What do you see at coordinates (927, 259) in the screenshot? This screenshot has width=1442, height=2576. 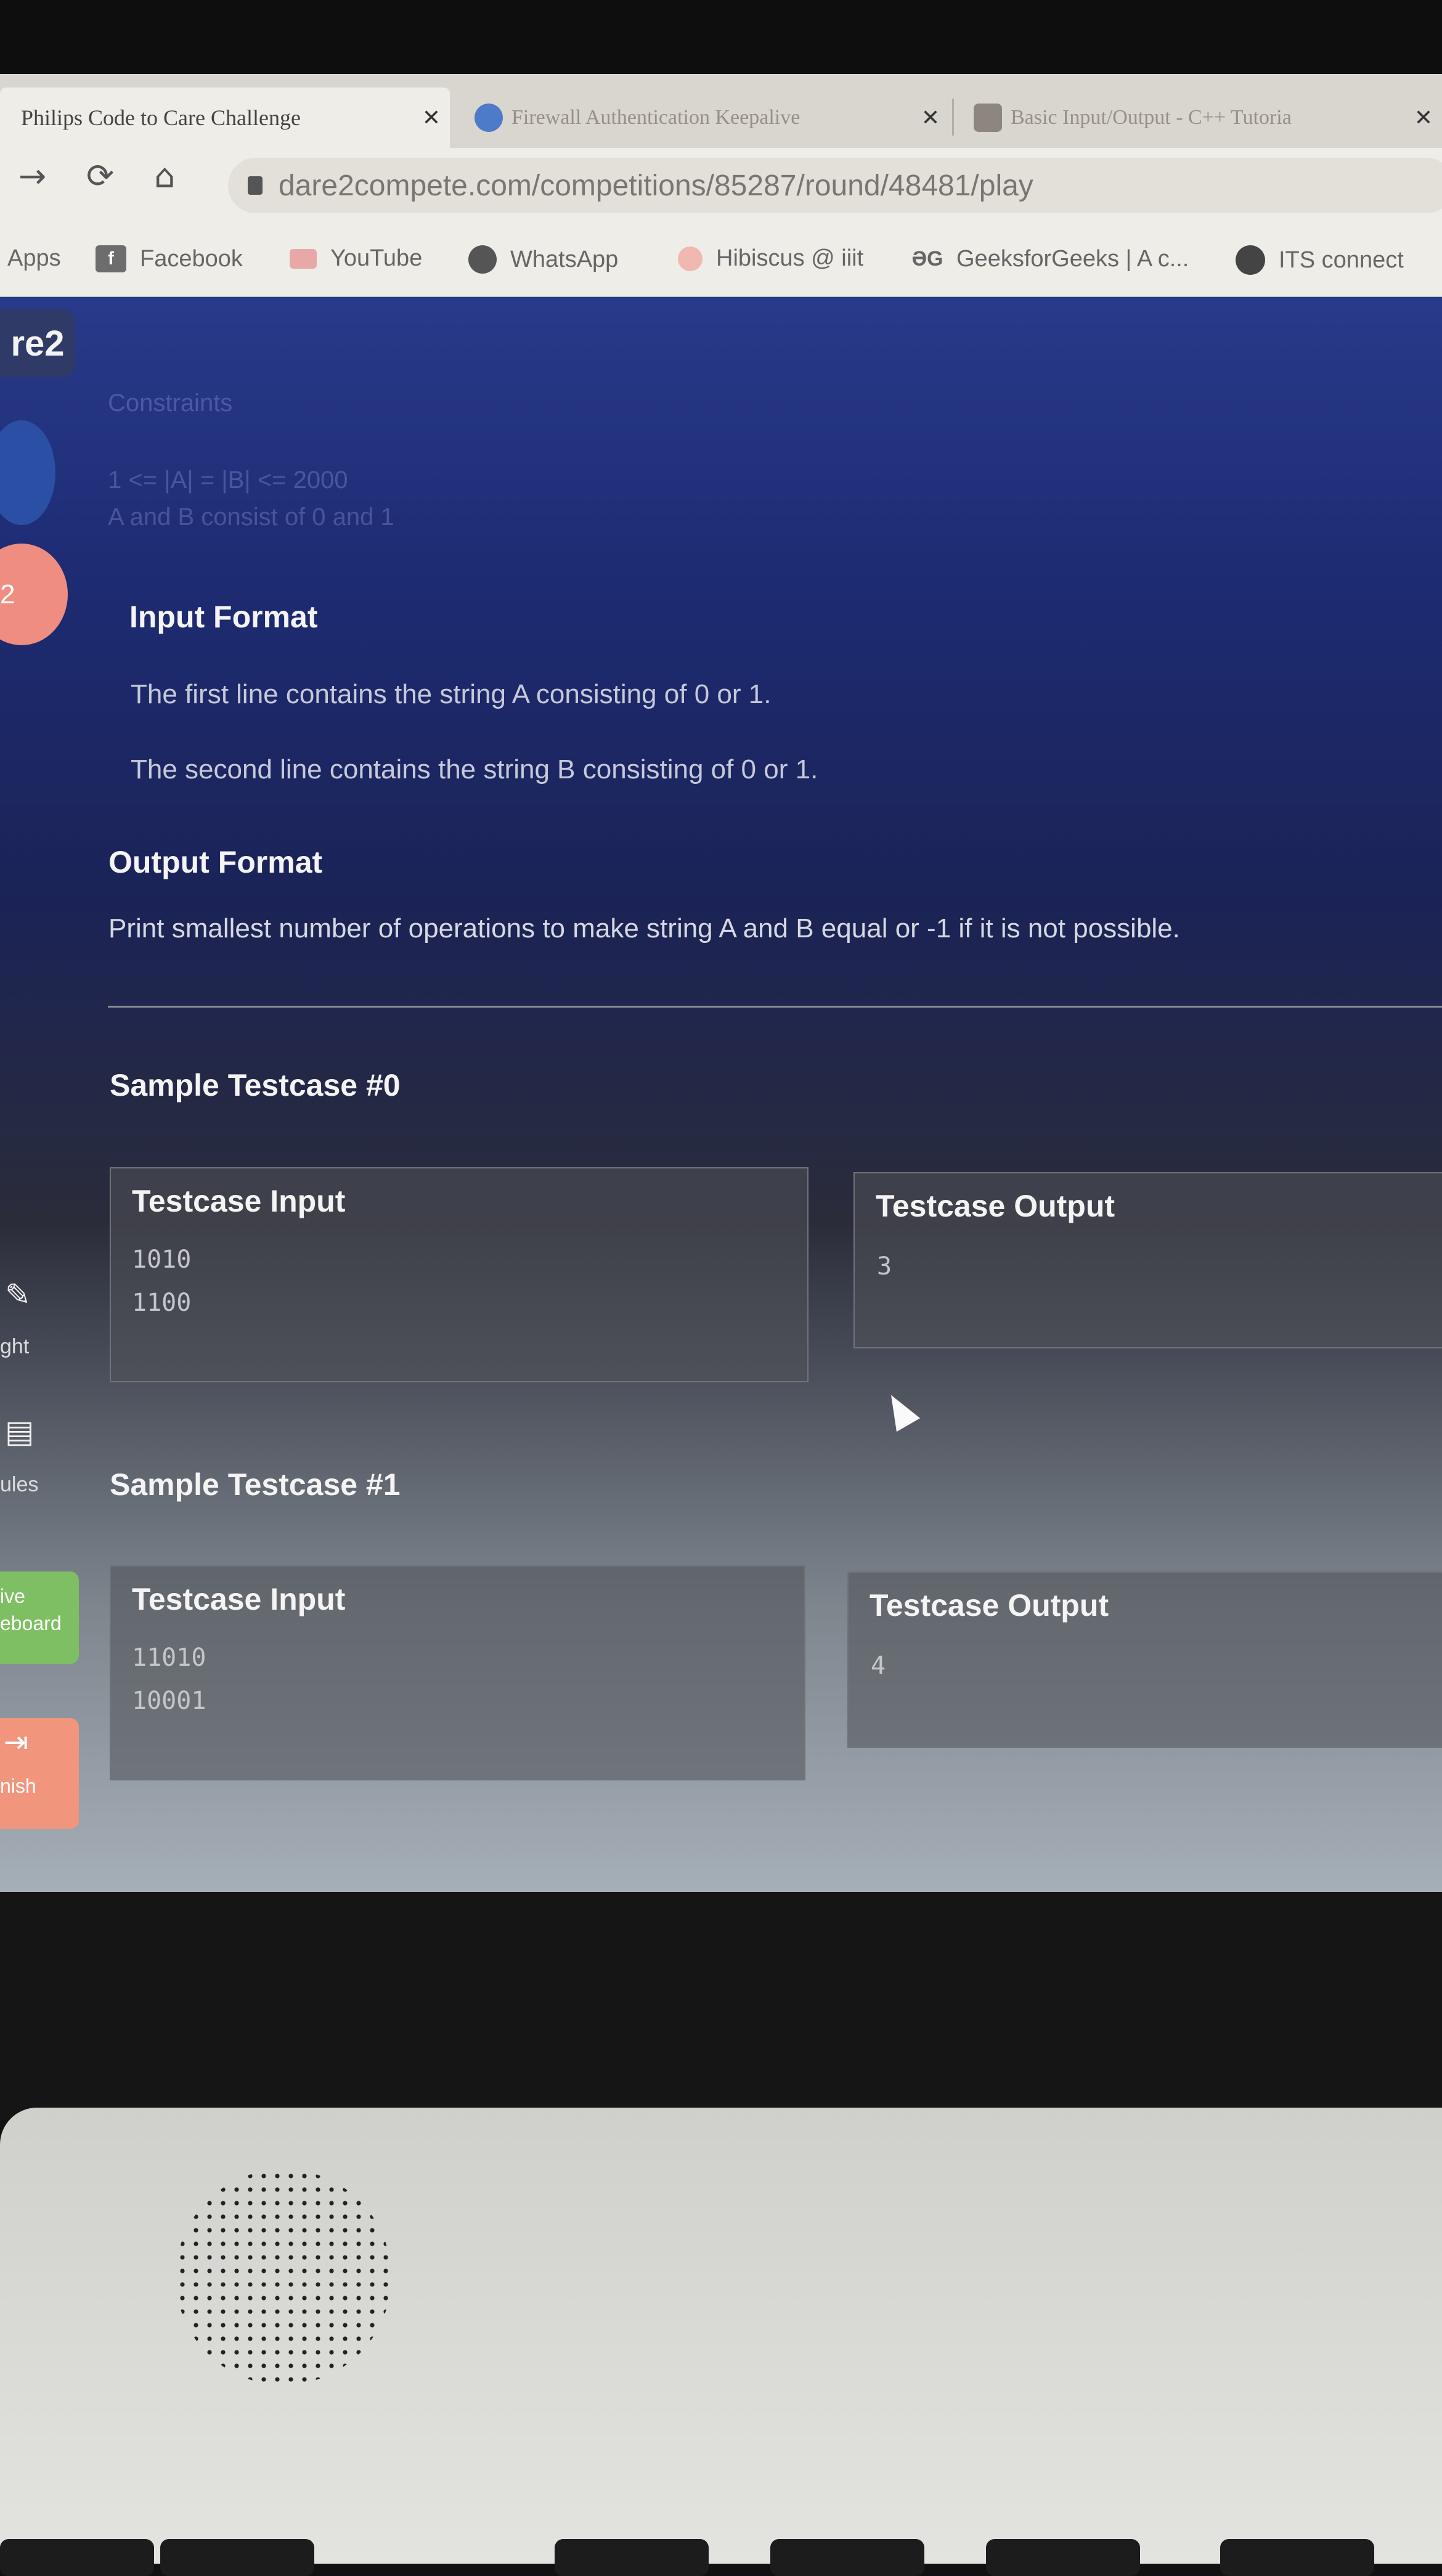 I see `geeksforgeeks-icon: ƏG` at bounding box center [927, 259].